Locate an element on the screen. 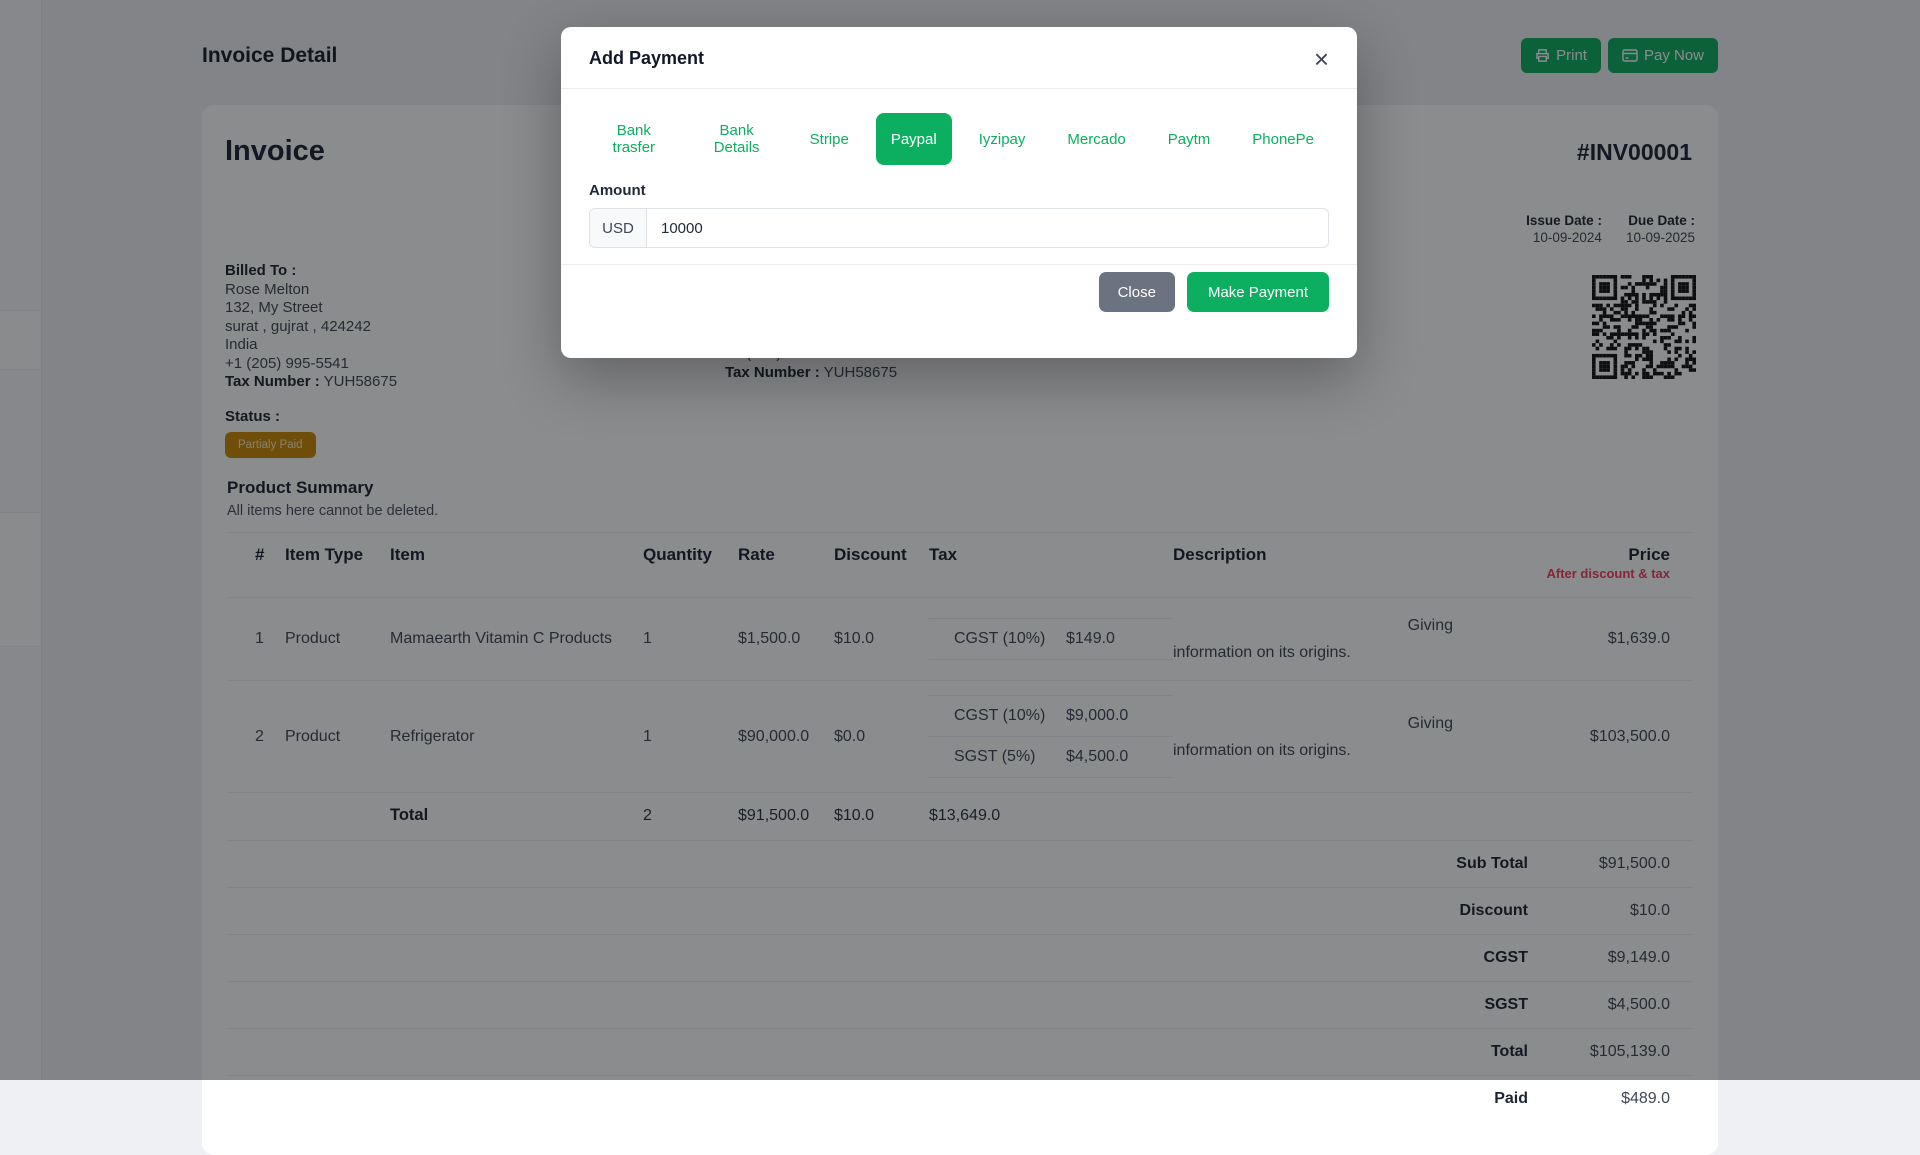  amount-label: Amount is located at coordinates (617, 190).